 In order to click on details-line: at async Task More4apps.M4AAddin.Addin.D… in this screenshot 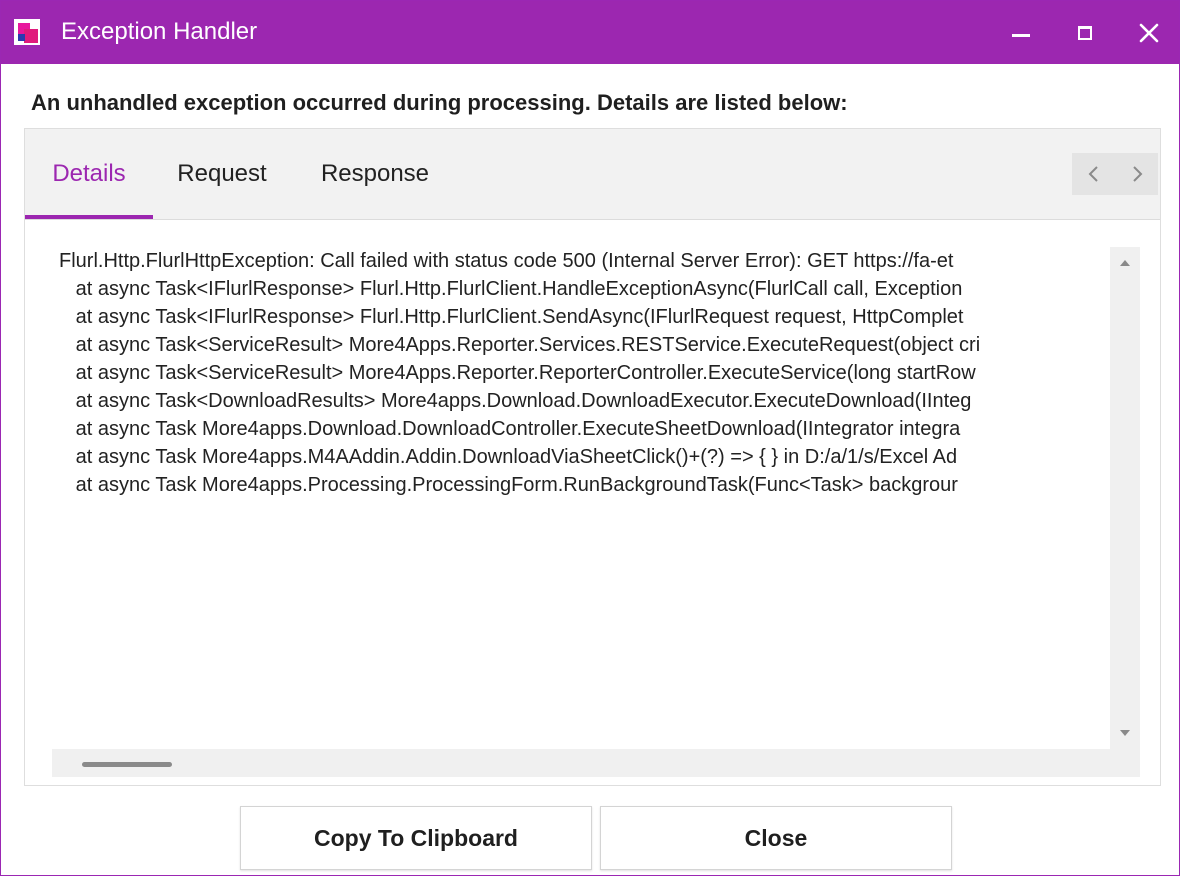, I will do `click(508, 457)`.